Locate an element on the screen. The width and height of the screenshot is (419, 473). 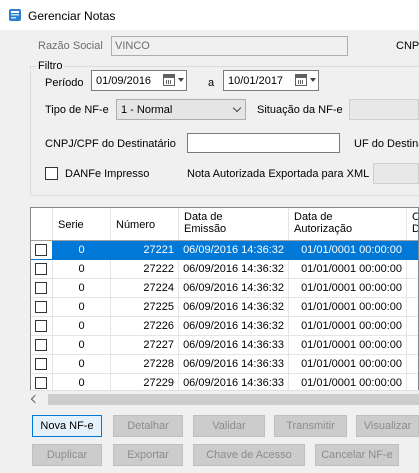
visualizar-button: Visualizar is located at coordinates (387, 426).